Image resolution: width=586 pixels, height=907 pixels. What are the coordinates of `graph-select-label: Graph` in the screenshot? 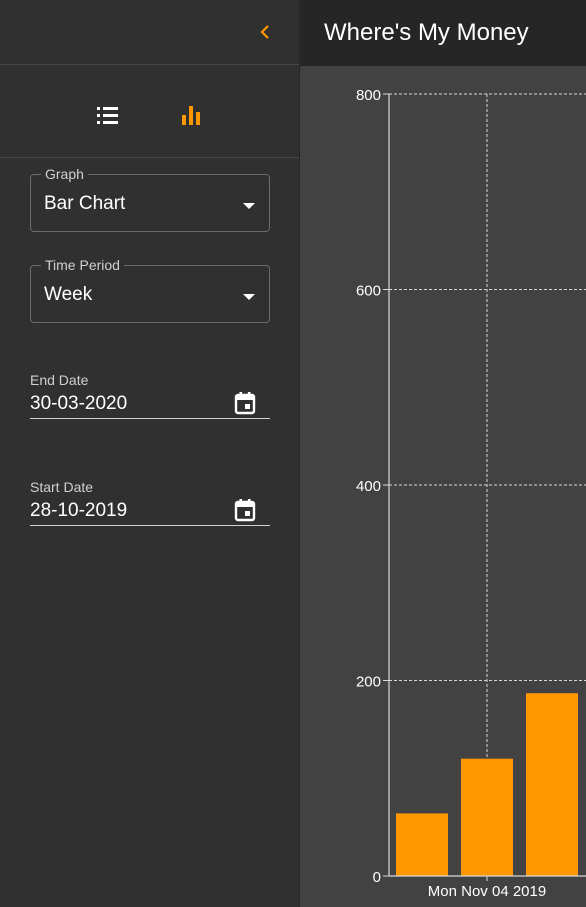 It's located at (64, 174).